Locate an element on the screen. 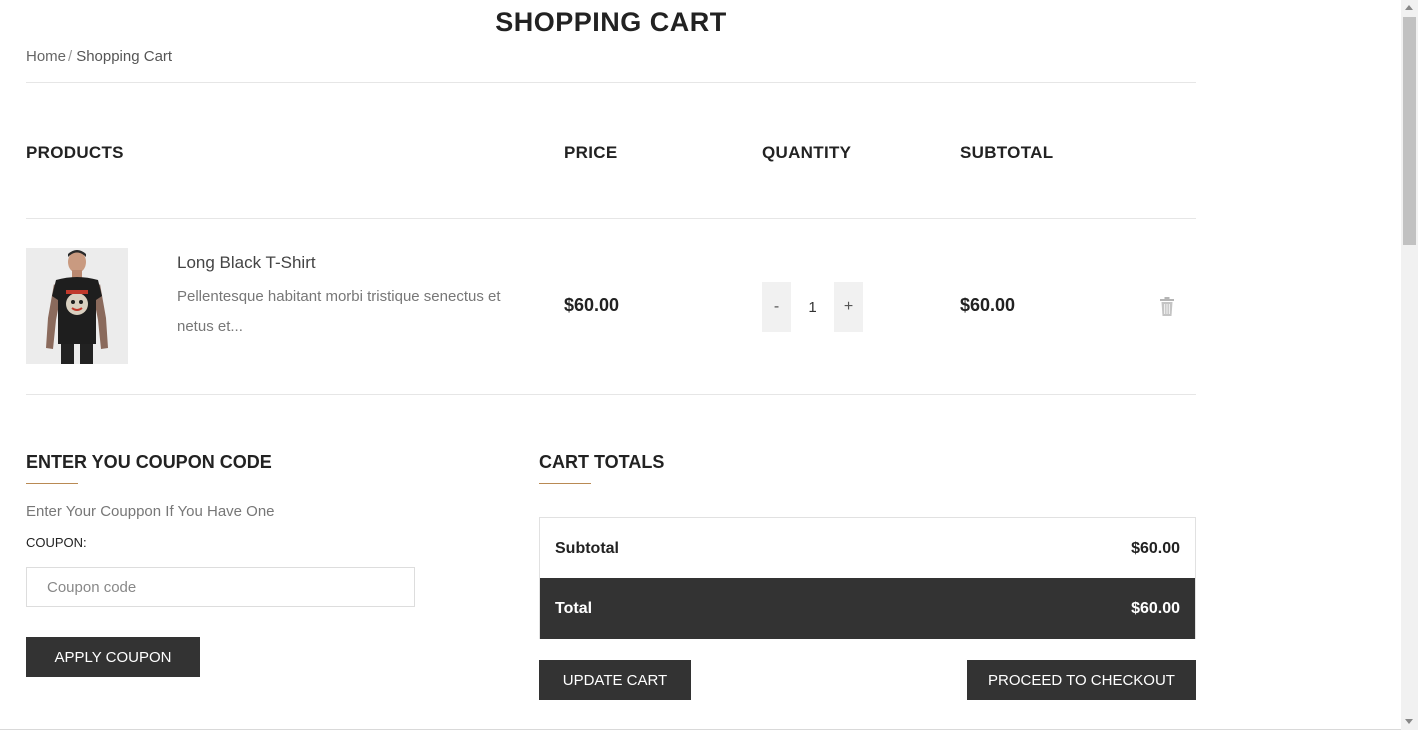 The image size is (1418, 730). proceed-to-checkout-button: PROCEED TO CHECKOUT is located at coordinates (1081, 680).